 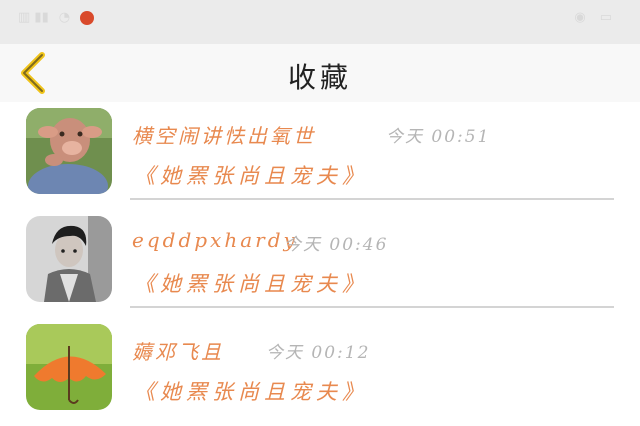 What do you see at coordinates (64, 17) in the screenshot?
I see `wifi-icon: ◔` at bounding box center [64, 17].